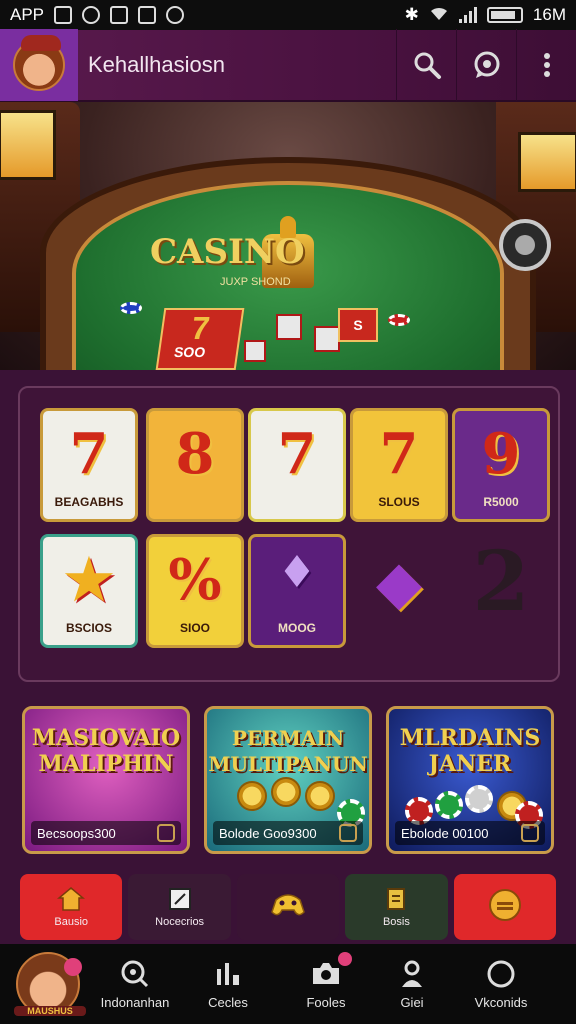 This screenshot has width=576, height=1024. What do you see at coordinates (71, 899) in the screenshot?
I see `home-icon` at bounding box center [71, 899].